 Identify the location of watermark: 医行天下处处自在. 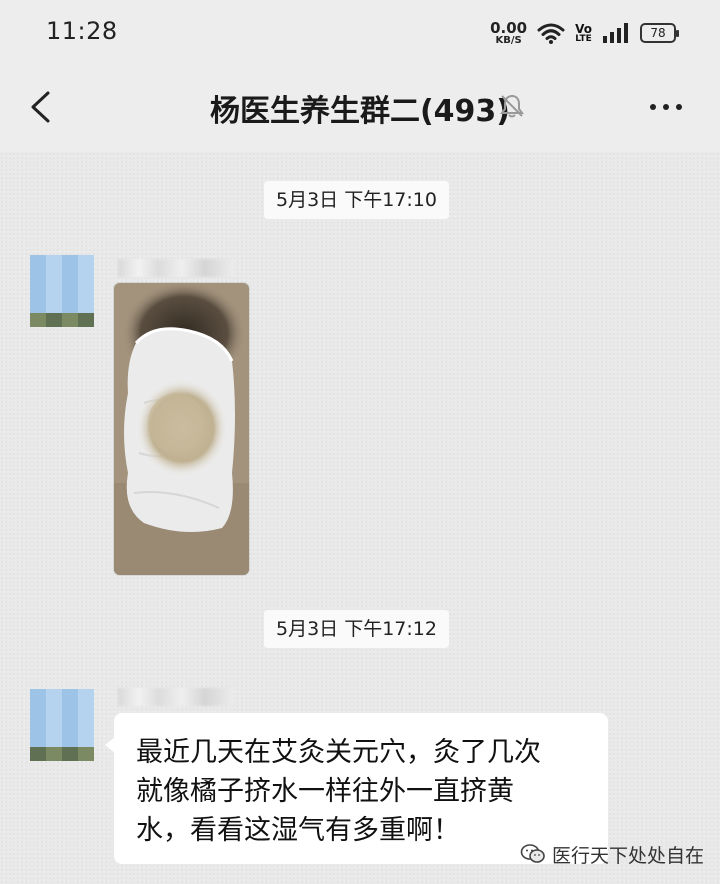
(612, 854).